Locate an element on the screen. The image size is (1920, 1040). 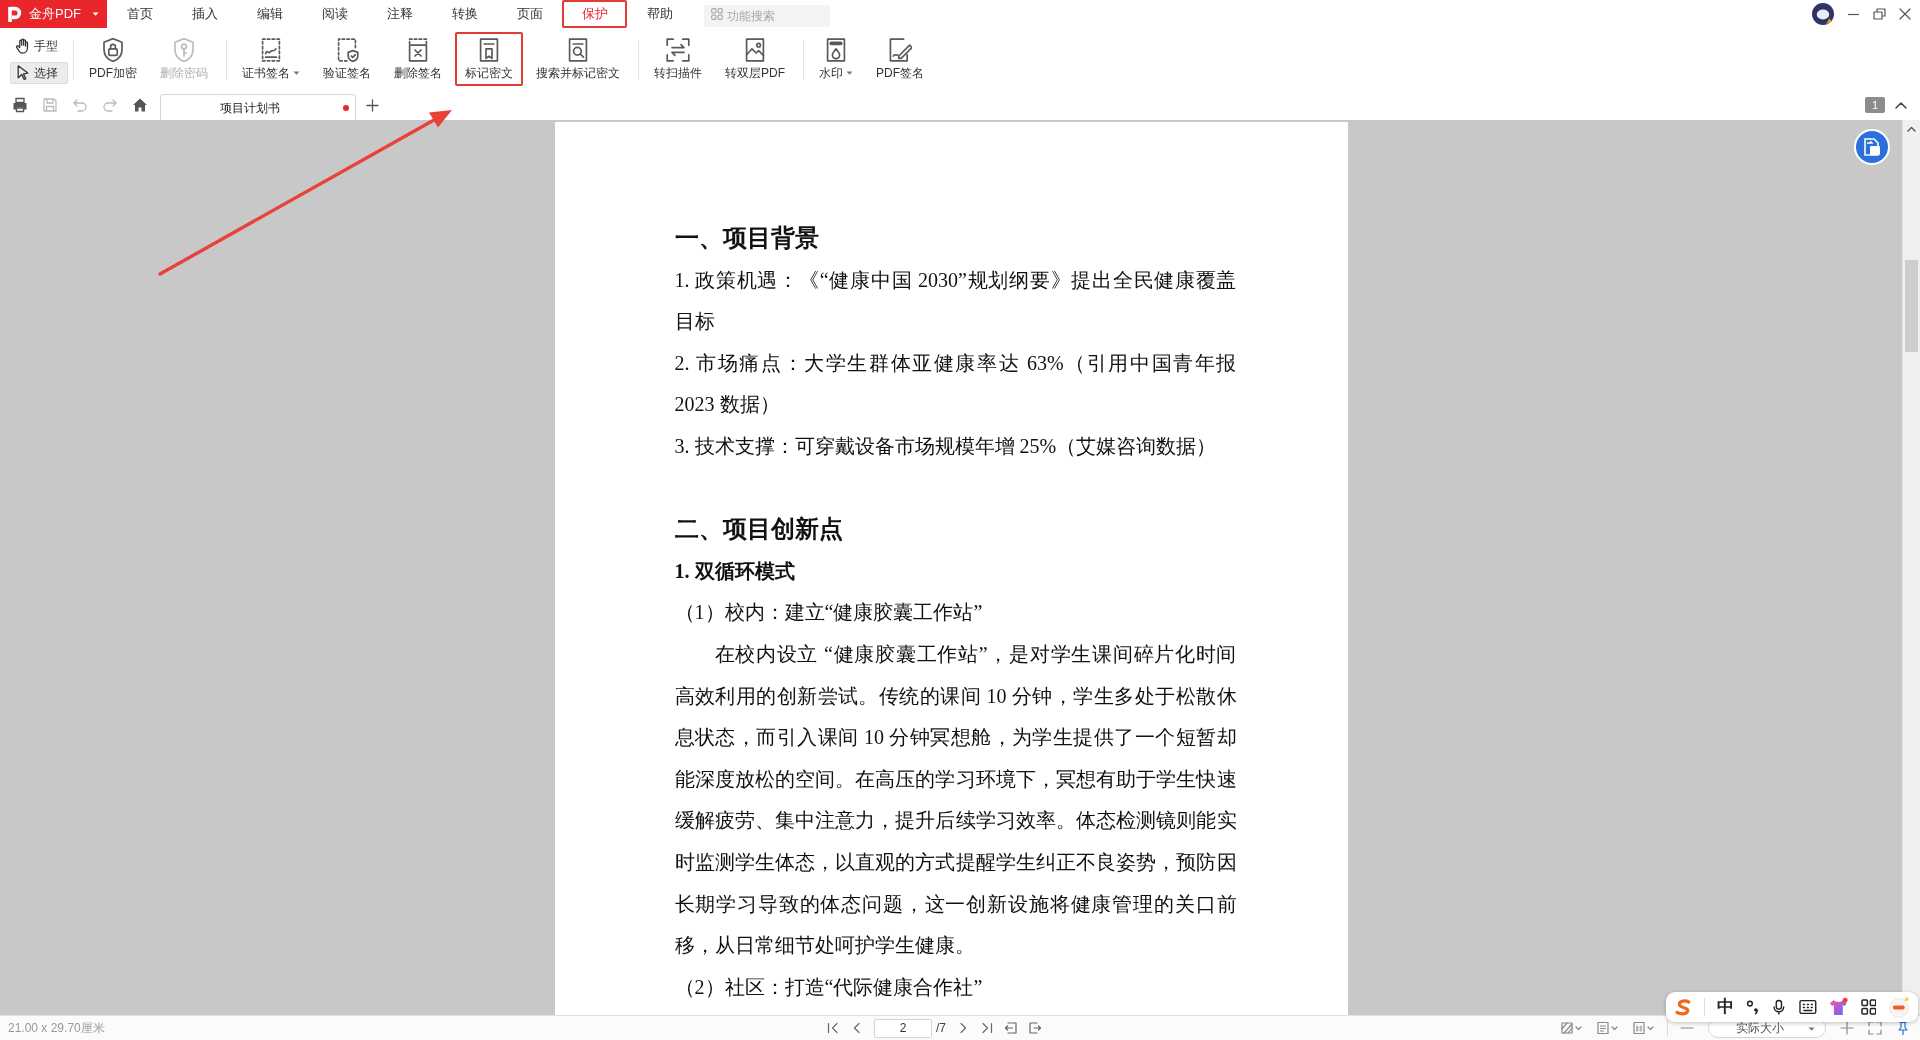
mode-button: 选择 is located at coordinates (39, 73).